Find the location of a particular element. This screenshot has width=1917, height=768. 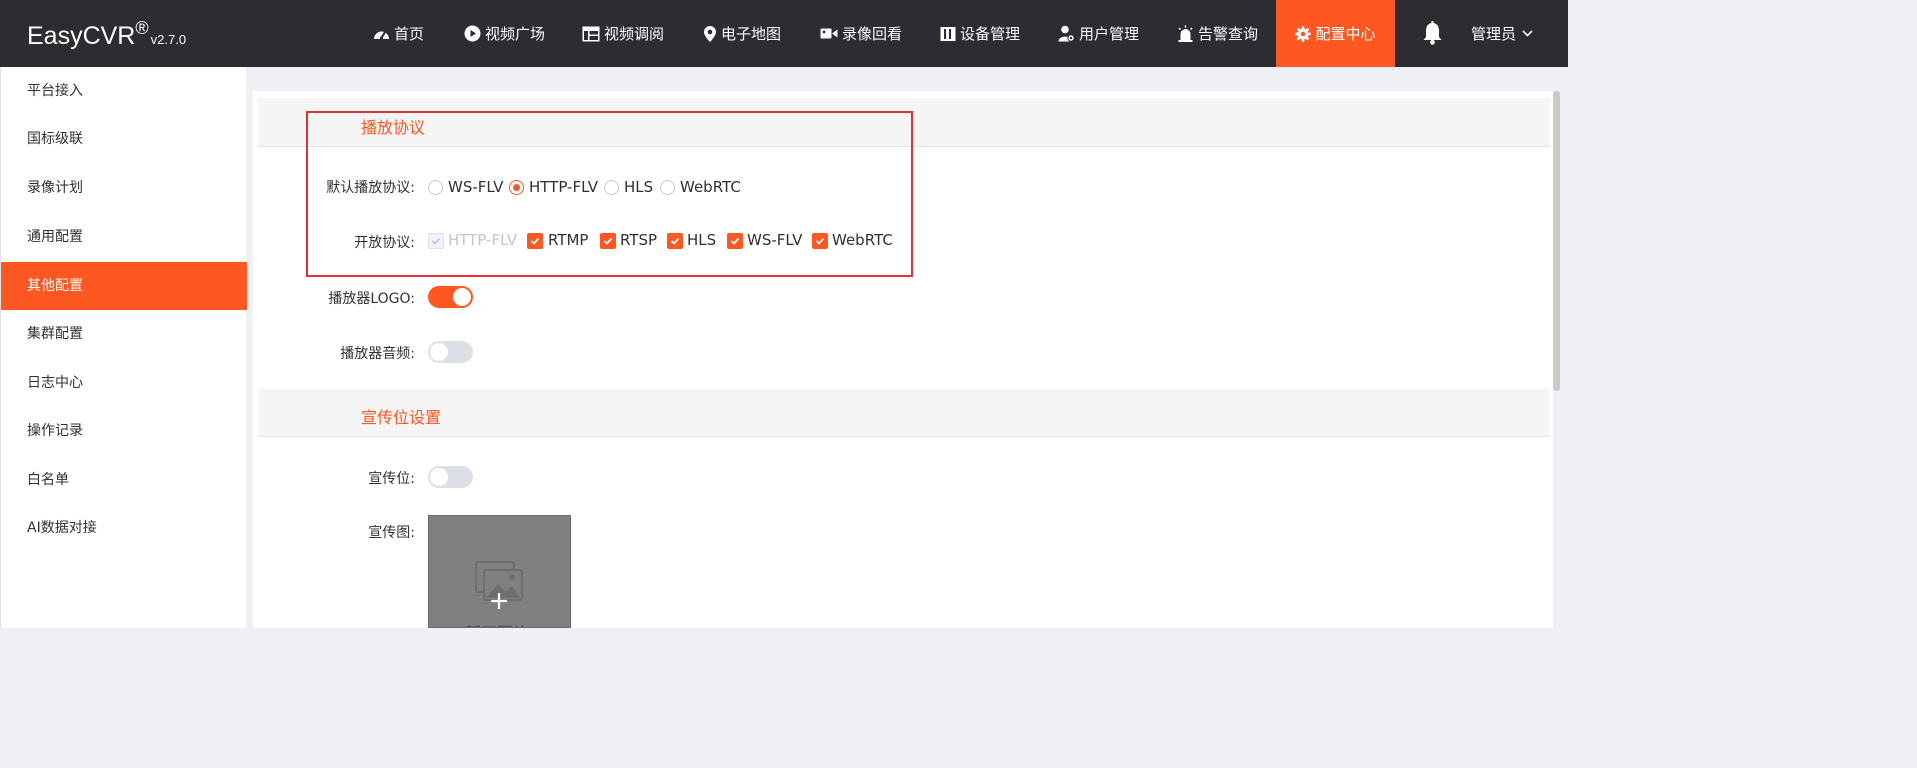

bell-icon is located at coordinates (1432, 33).